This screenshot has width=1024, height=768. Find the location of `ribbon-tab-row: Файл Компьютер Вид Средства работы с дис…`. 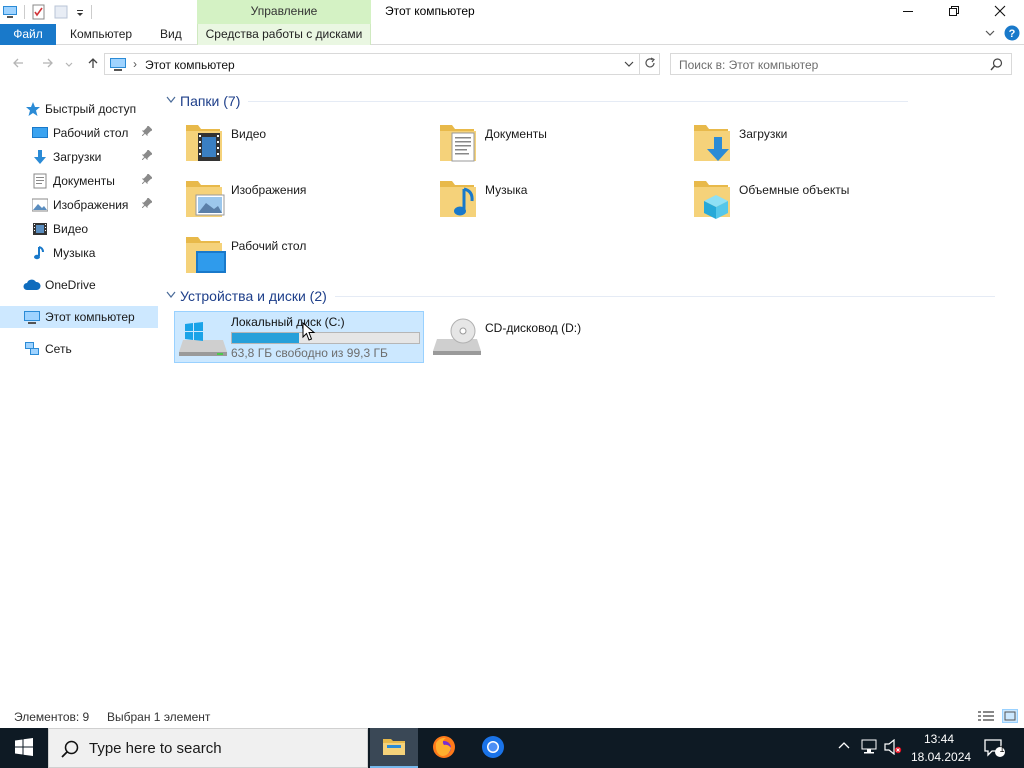

ribbon-tab-row: Файл Компьютер Вид Средства работы с дис… is located at coordinates (512, 34).